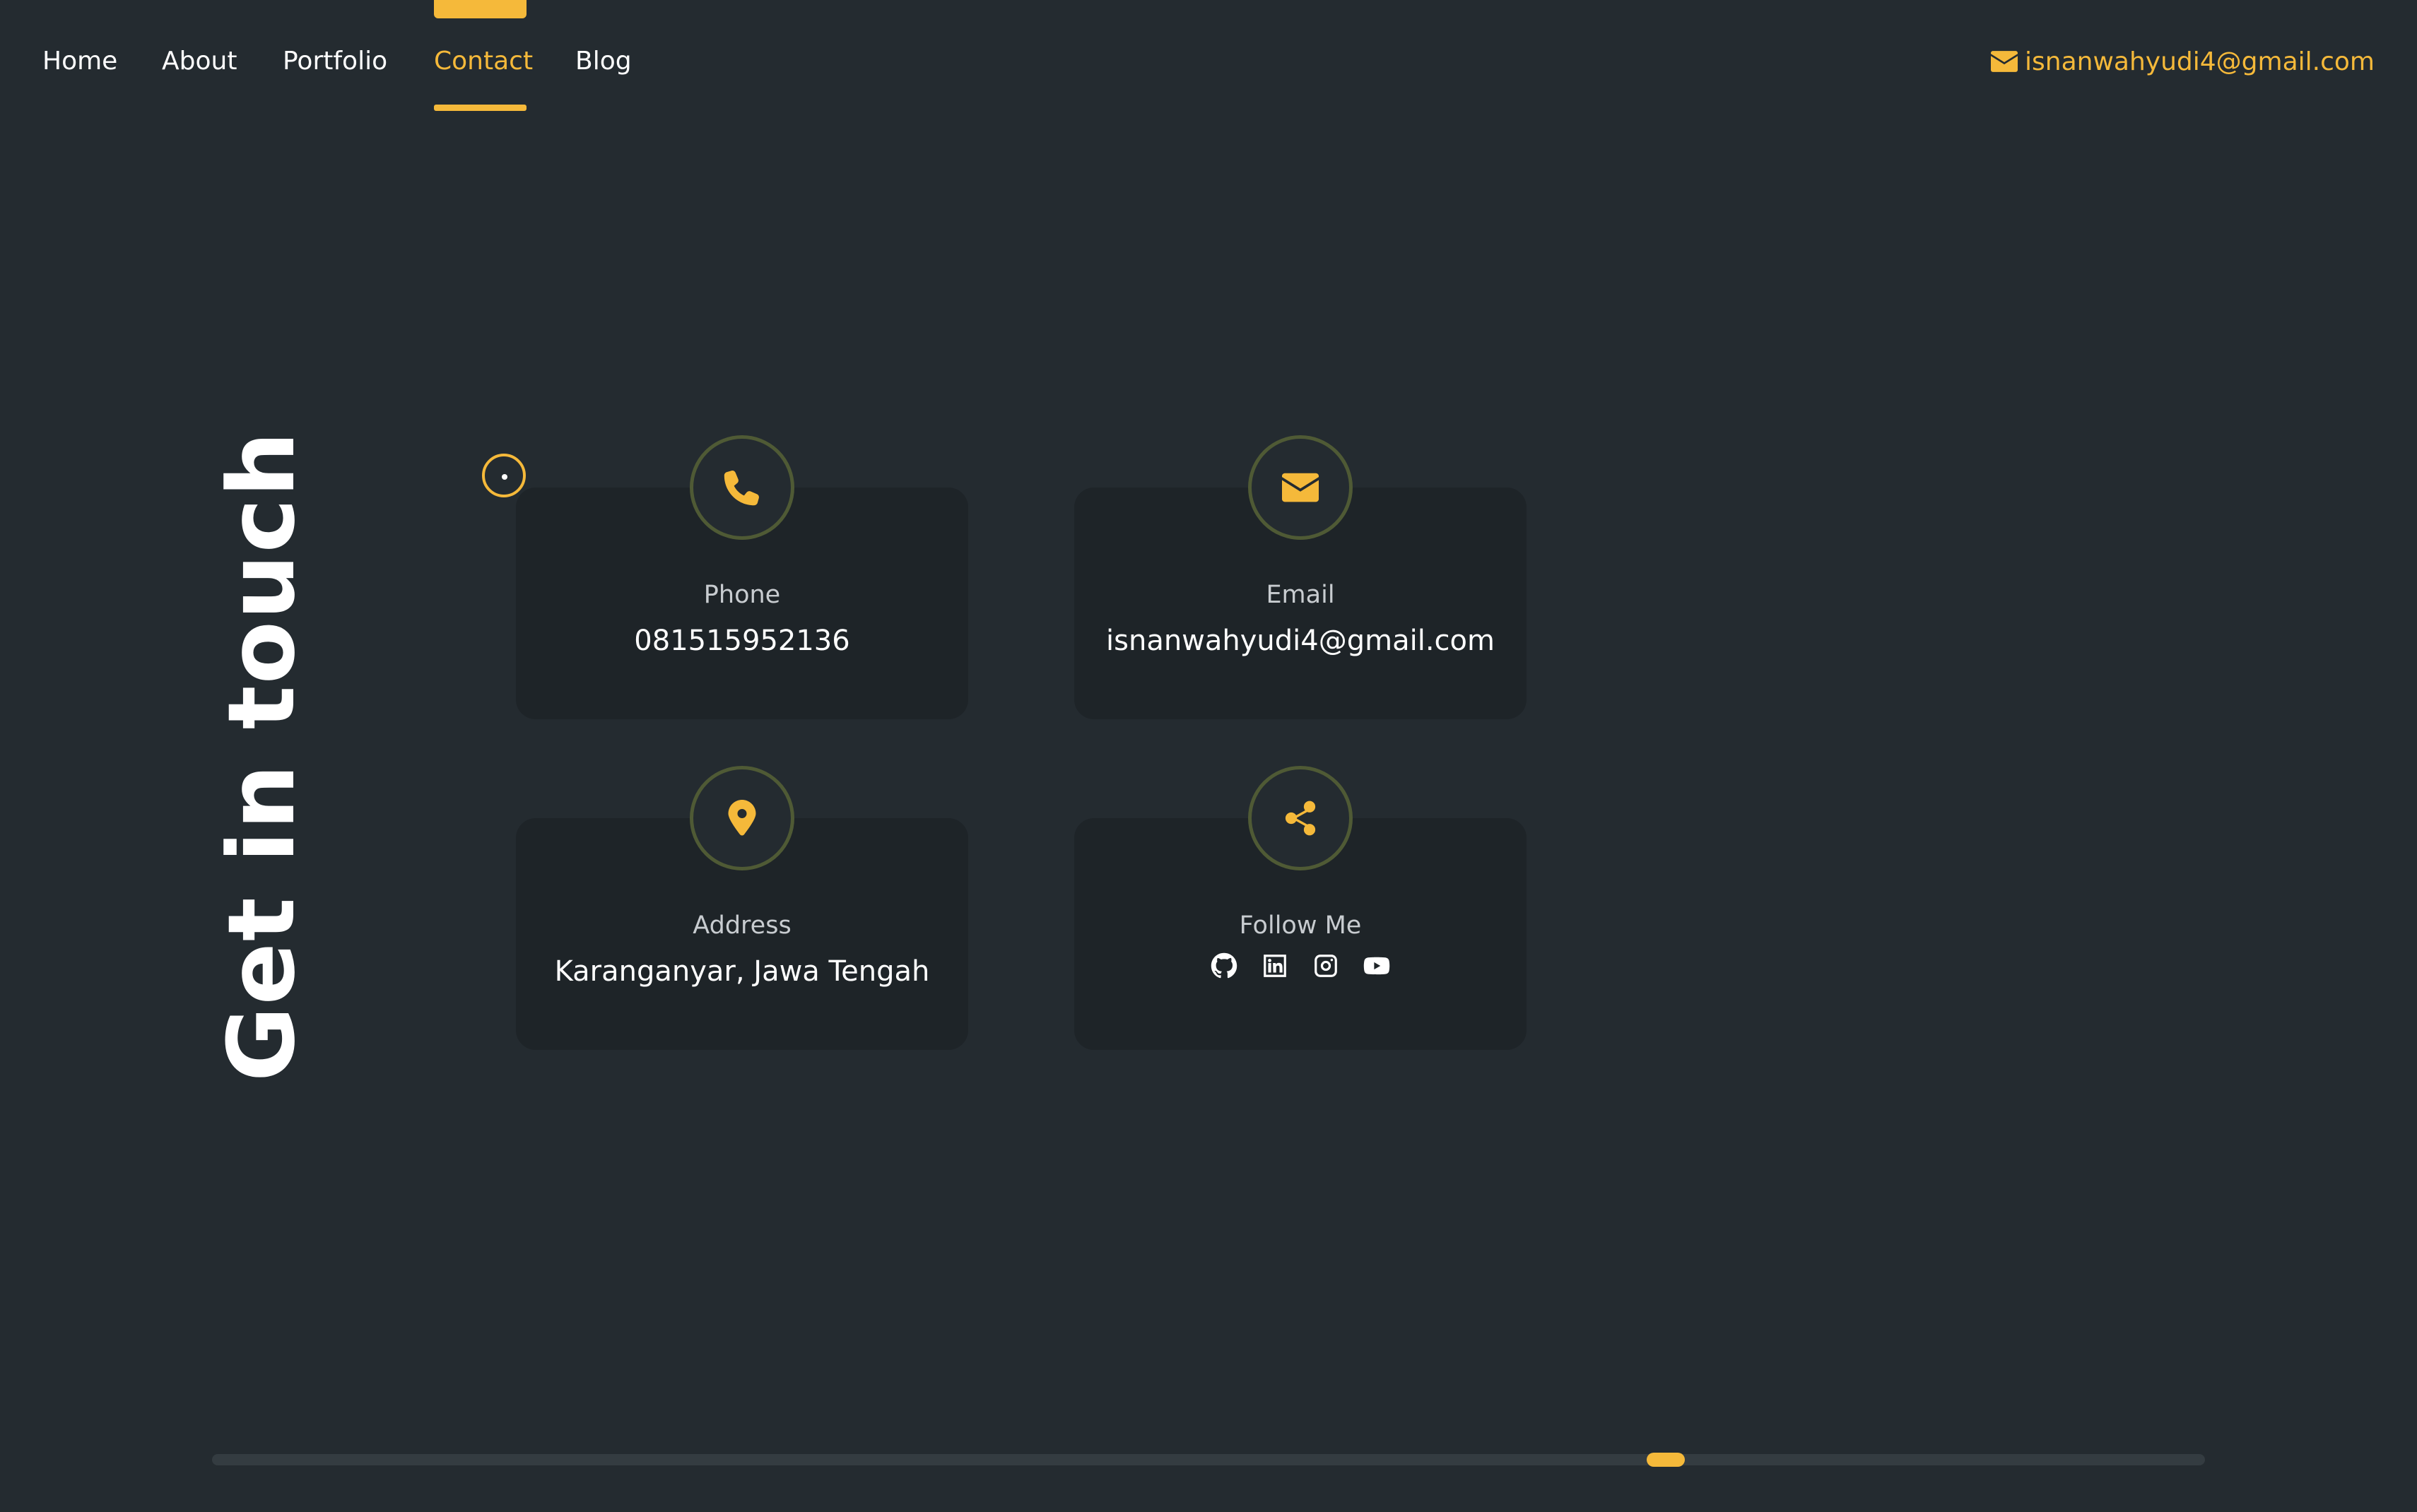 The width and height of the screenshot is (2417, 1512). I want to click on github-link, so click(1224, 966).